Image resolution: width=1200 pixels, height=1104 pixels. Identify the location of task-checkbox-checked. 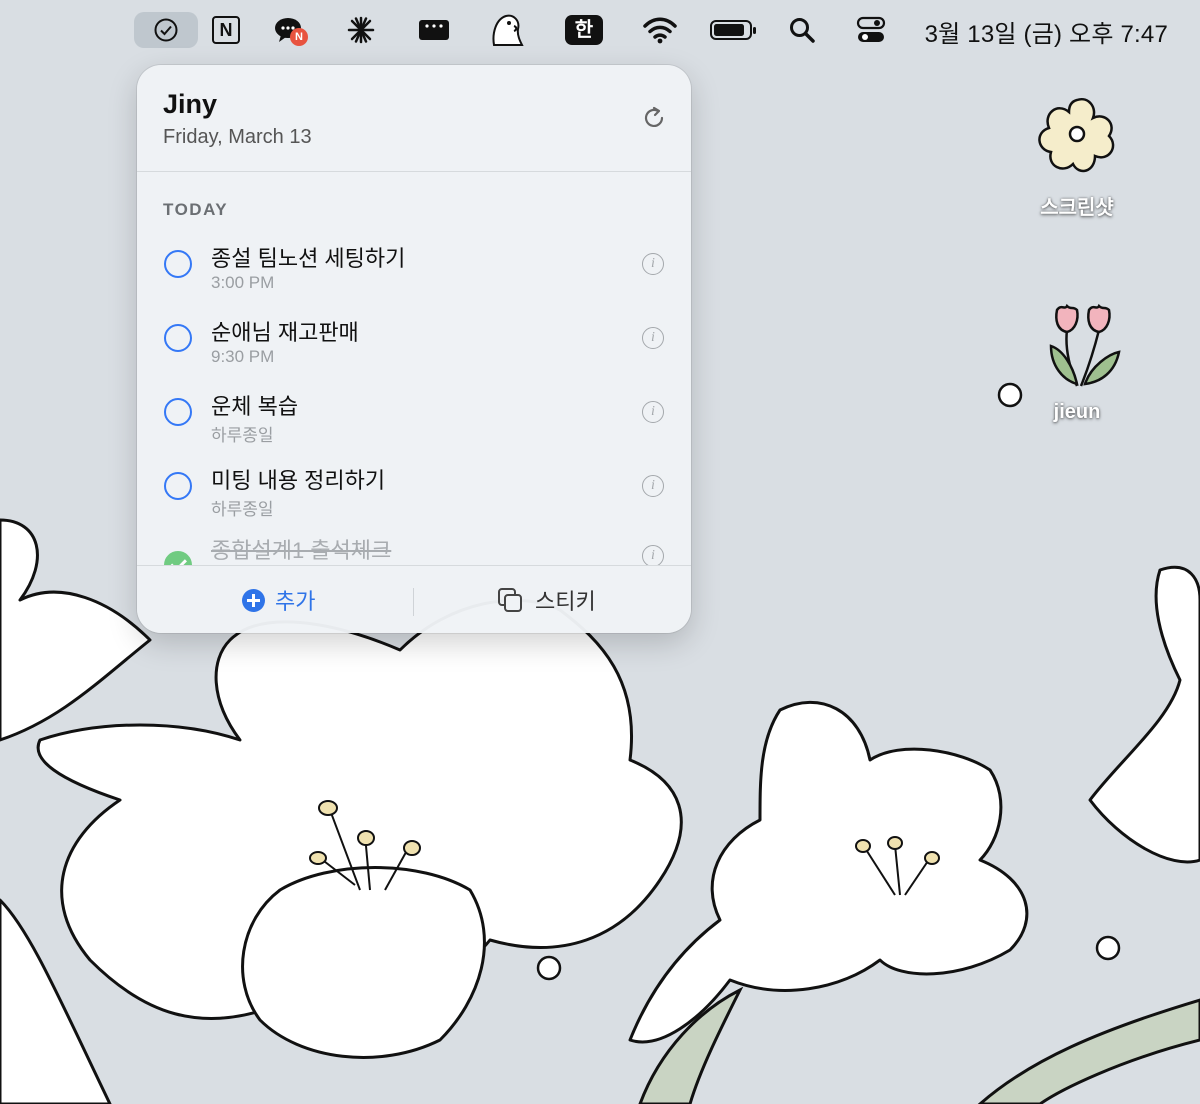
(178, 558).